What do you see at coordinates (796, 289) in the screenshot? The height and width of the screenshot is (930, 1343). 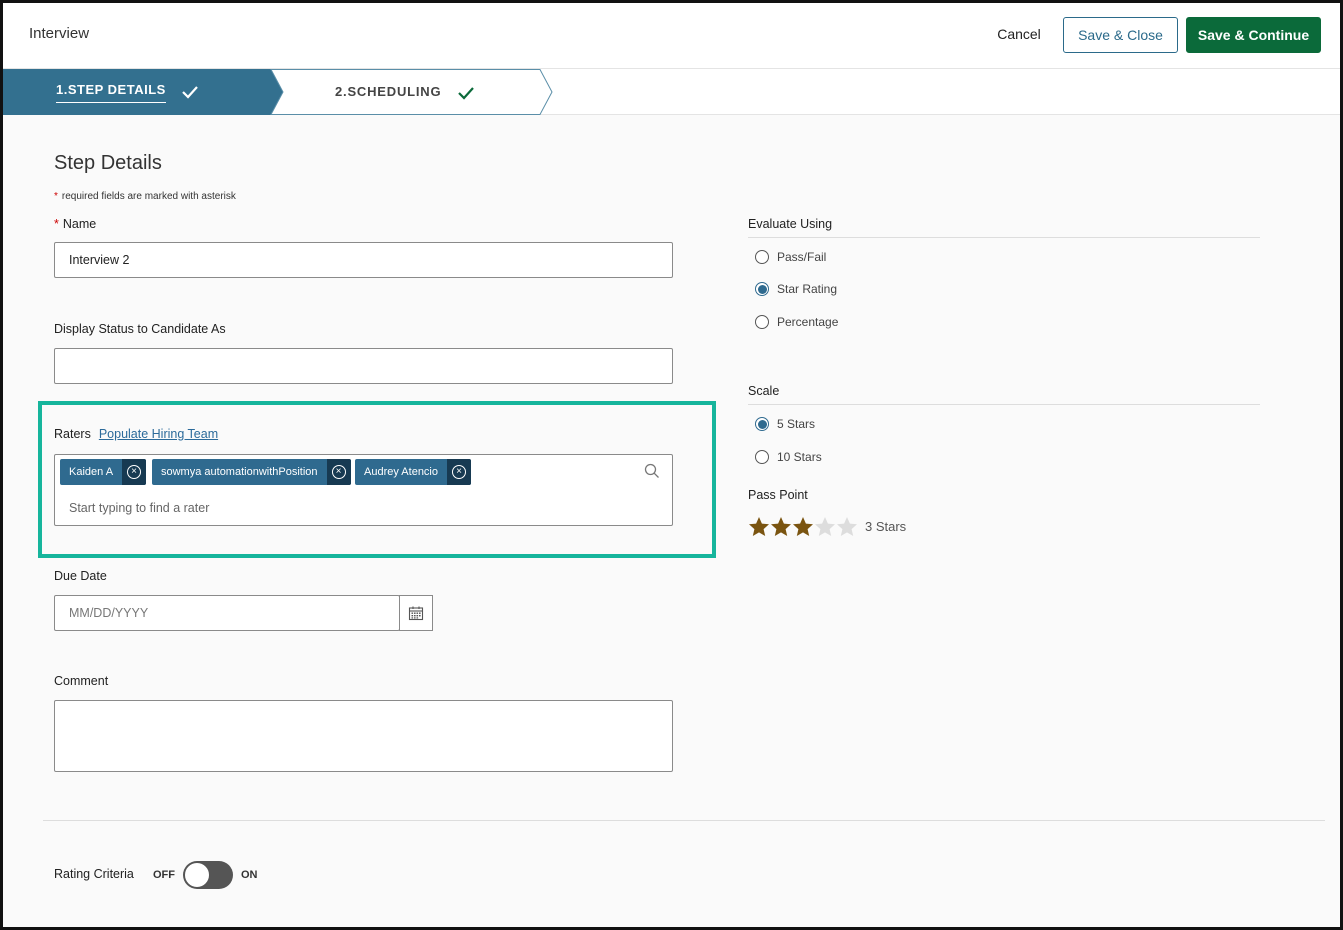 I see `radio-star-rating: Star Rating` at bounding box center [796, 289].